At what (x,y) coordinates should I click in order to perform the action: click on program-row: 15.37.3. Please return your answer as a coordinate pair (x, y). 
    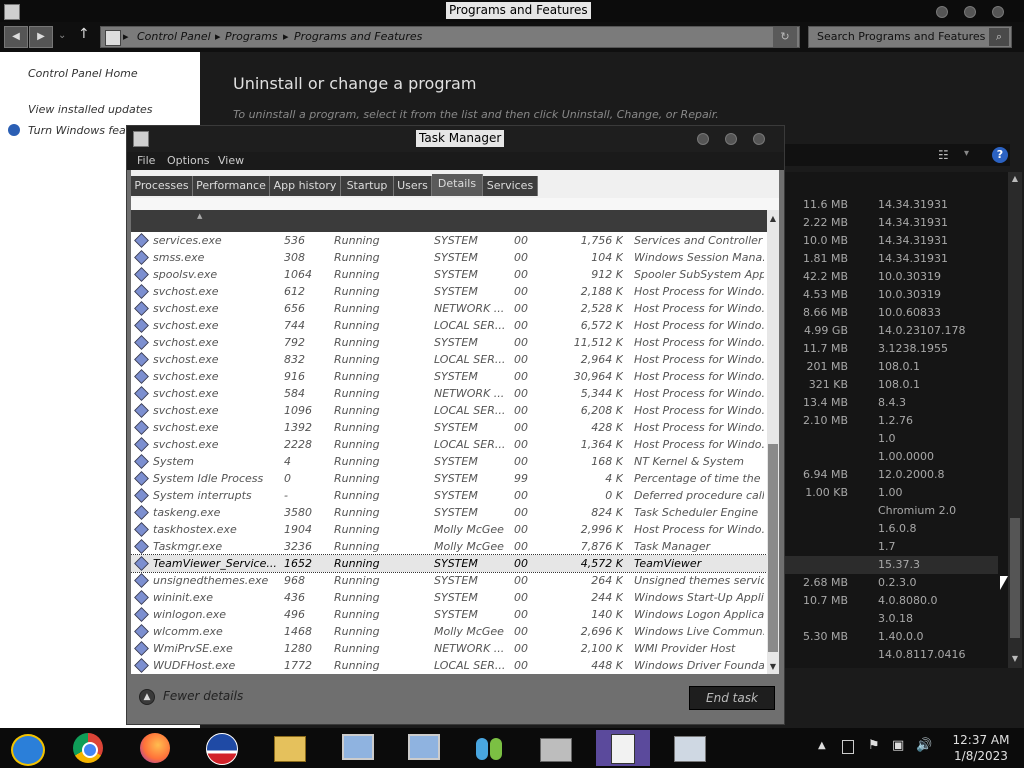
    Looking at the image, I should click on (891, 565).